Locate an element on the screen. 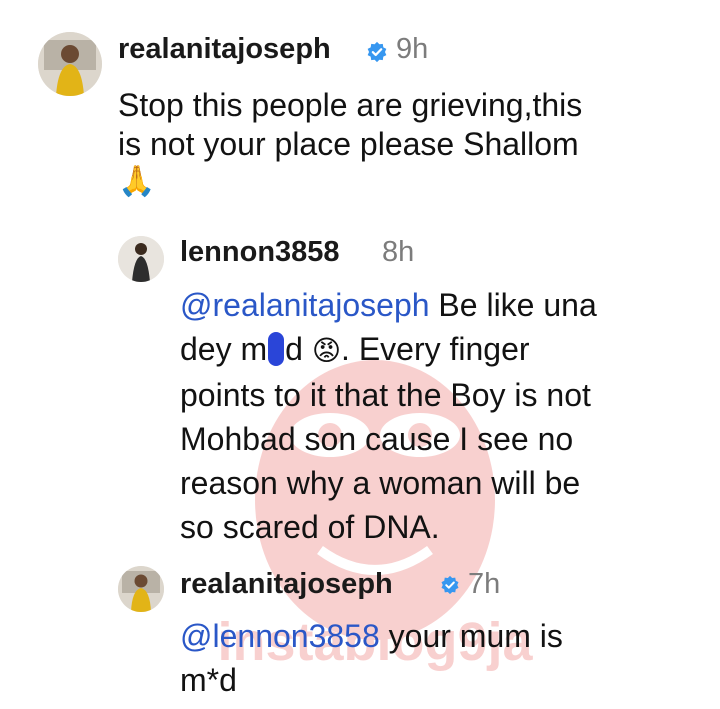 The width and height of the screenshot is (720, 709). comment-line: your mum is is located at coordinates (471, 636).